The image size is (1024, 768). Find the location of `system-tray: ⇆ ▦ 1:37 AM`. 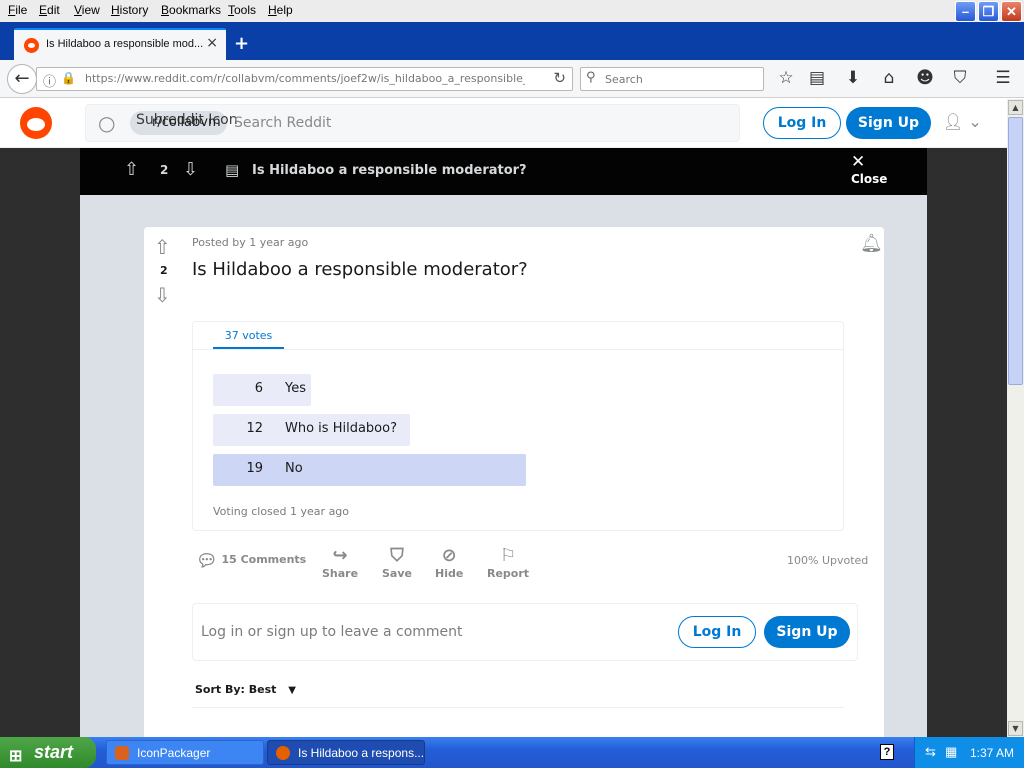

system-tray: ⇆ ▦ 1:37 AM is located at coordinates (969, 752).